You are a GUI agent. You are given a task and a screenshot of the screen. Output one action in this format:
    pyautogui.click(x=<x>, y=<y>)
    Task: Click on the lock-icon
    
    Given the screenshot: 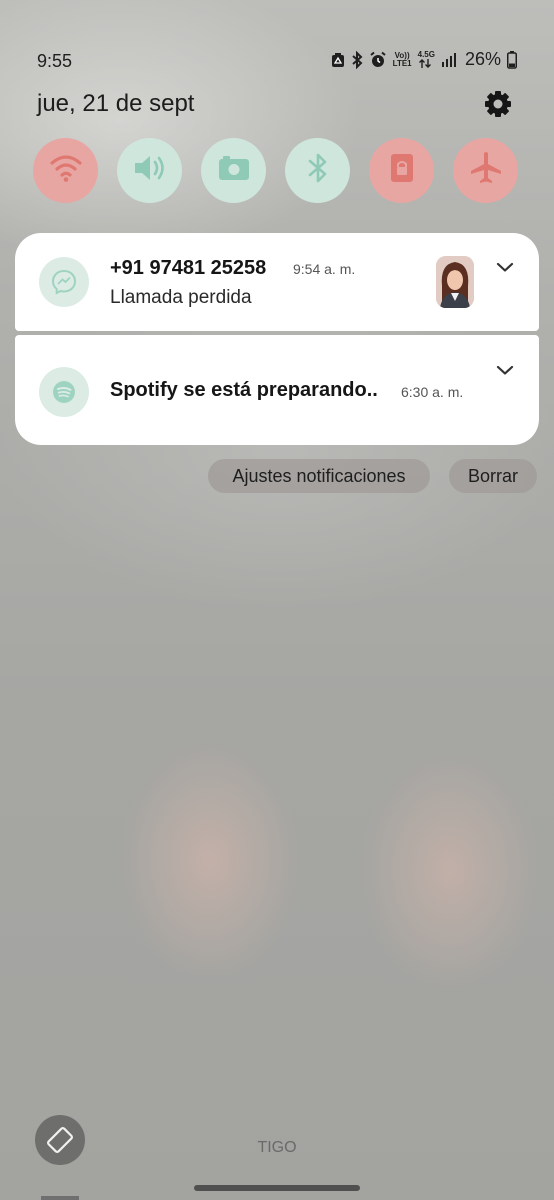 What is the action you would take?
    pyautogui.click(x=402, y=170)
    